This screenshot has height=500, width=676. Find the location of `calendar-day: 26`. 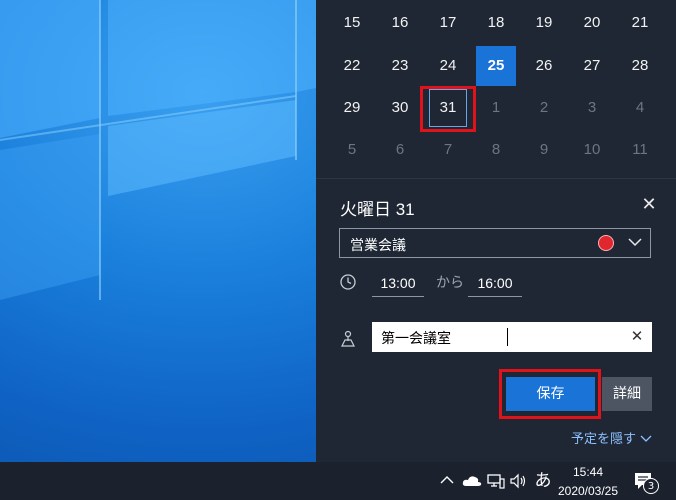

calendar-day: 26 is located at coordinates (544, 66).